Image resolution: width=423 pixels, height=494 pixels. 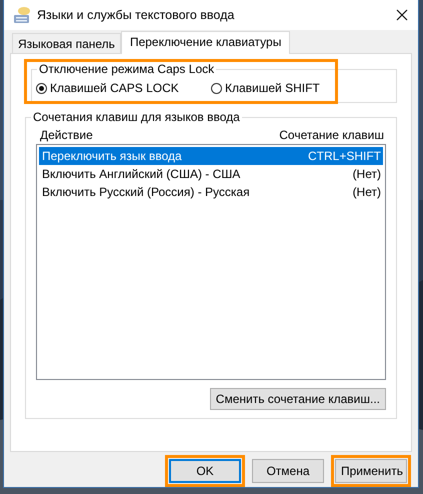 I want to click on hotkey-text: CTRL+SHIFT, so click(x=344, y=156).